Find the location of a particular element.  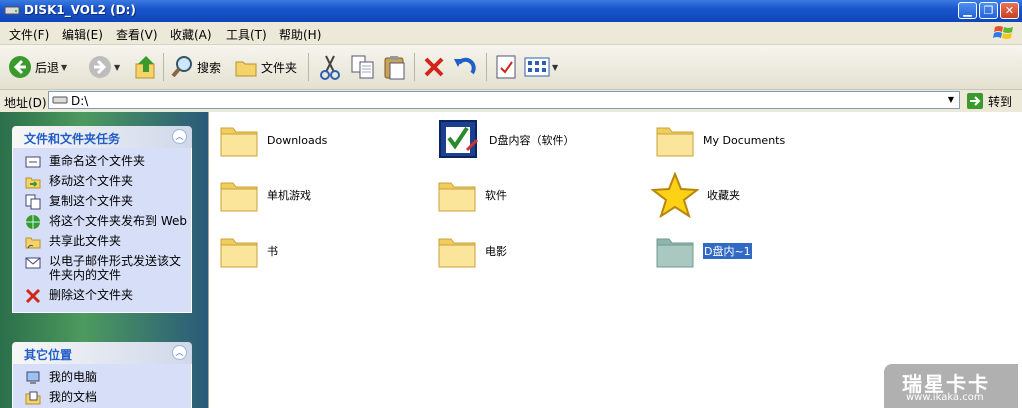

address-input: D:\ ▼ is located at coordinates (504, 100).